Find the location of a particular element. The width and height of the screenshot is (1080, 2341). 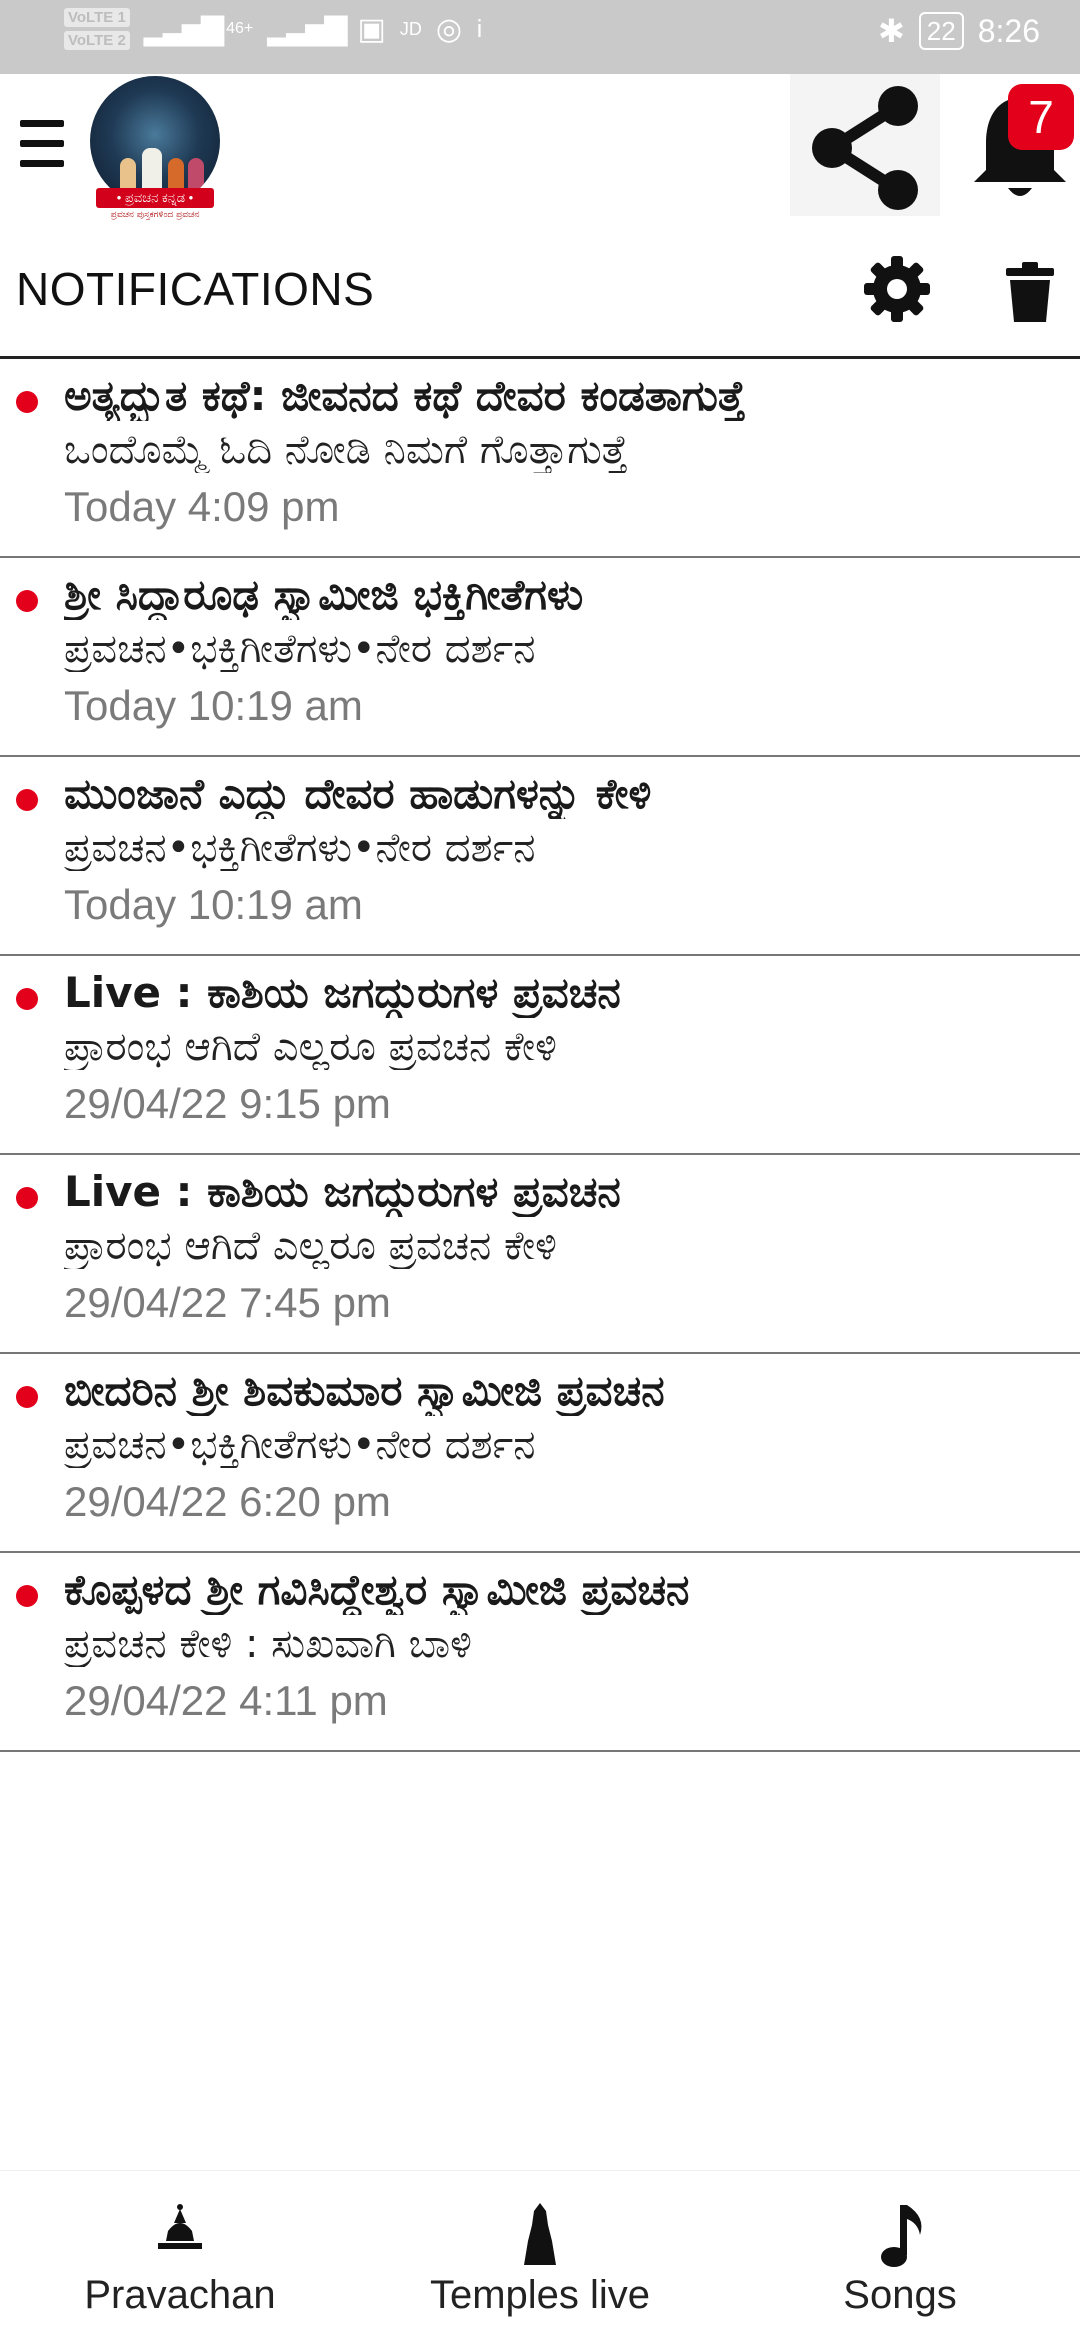

app-indicator-label: JD is located at coordinates (410, 28).